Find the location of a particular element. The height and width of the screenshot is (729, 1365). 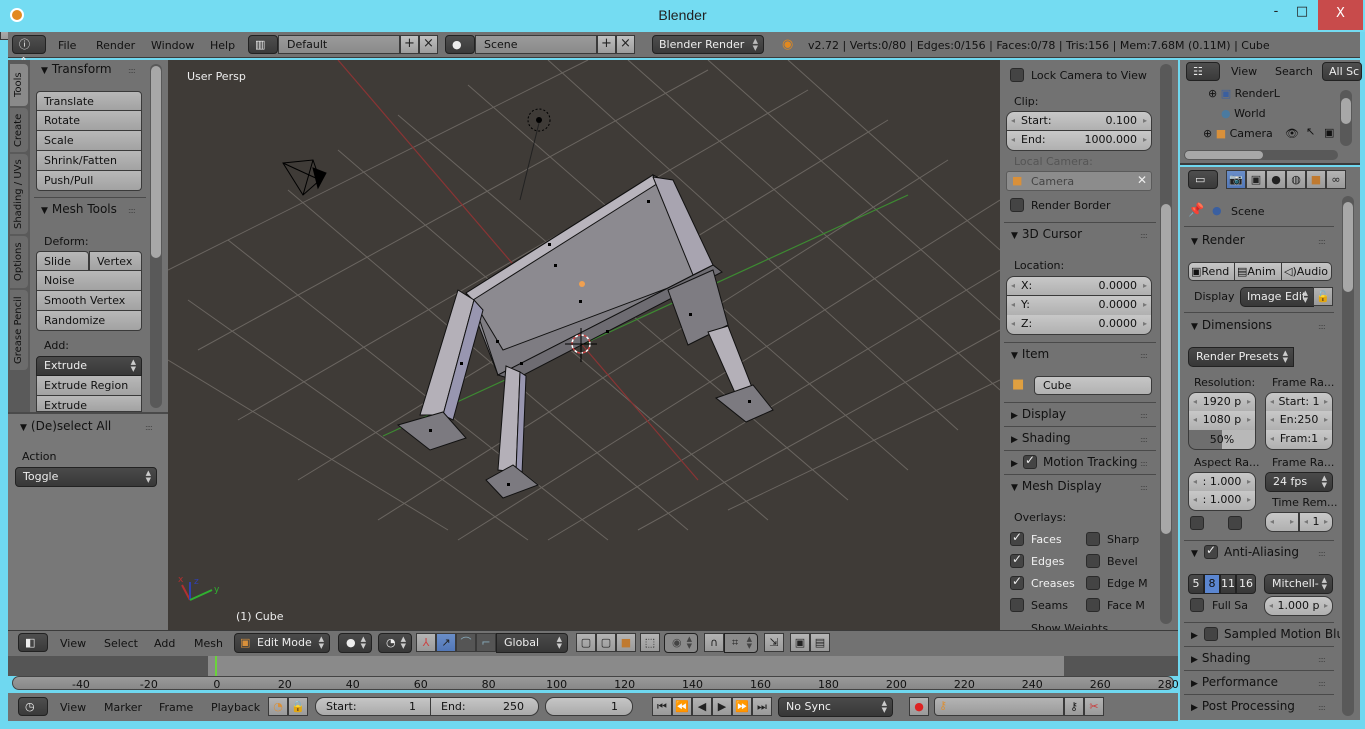

tab-create: Create is located at coordinates (19, 130).